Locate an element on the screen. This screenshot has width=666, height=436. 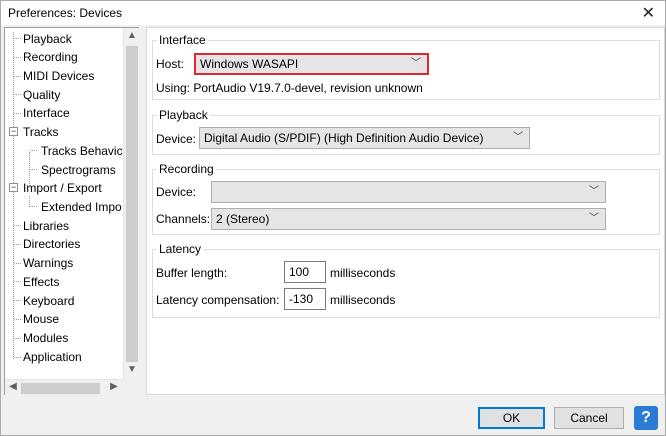
interface-group-title: Interface is located at coordinates (182, 40).